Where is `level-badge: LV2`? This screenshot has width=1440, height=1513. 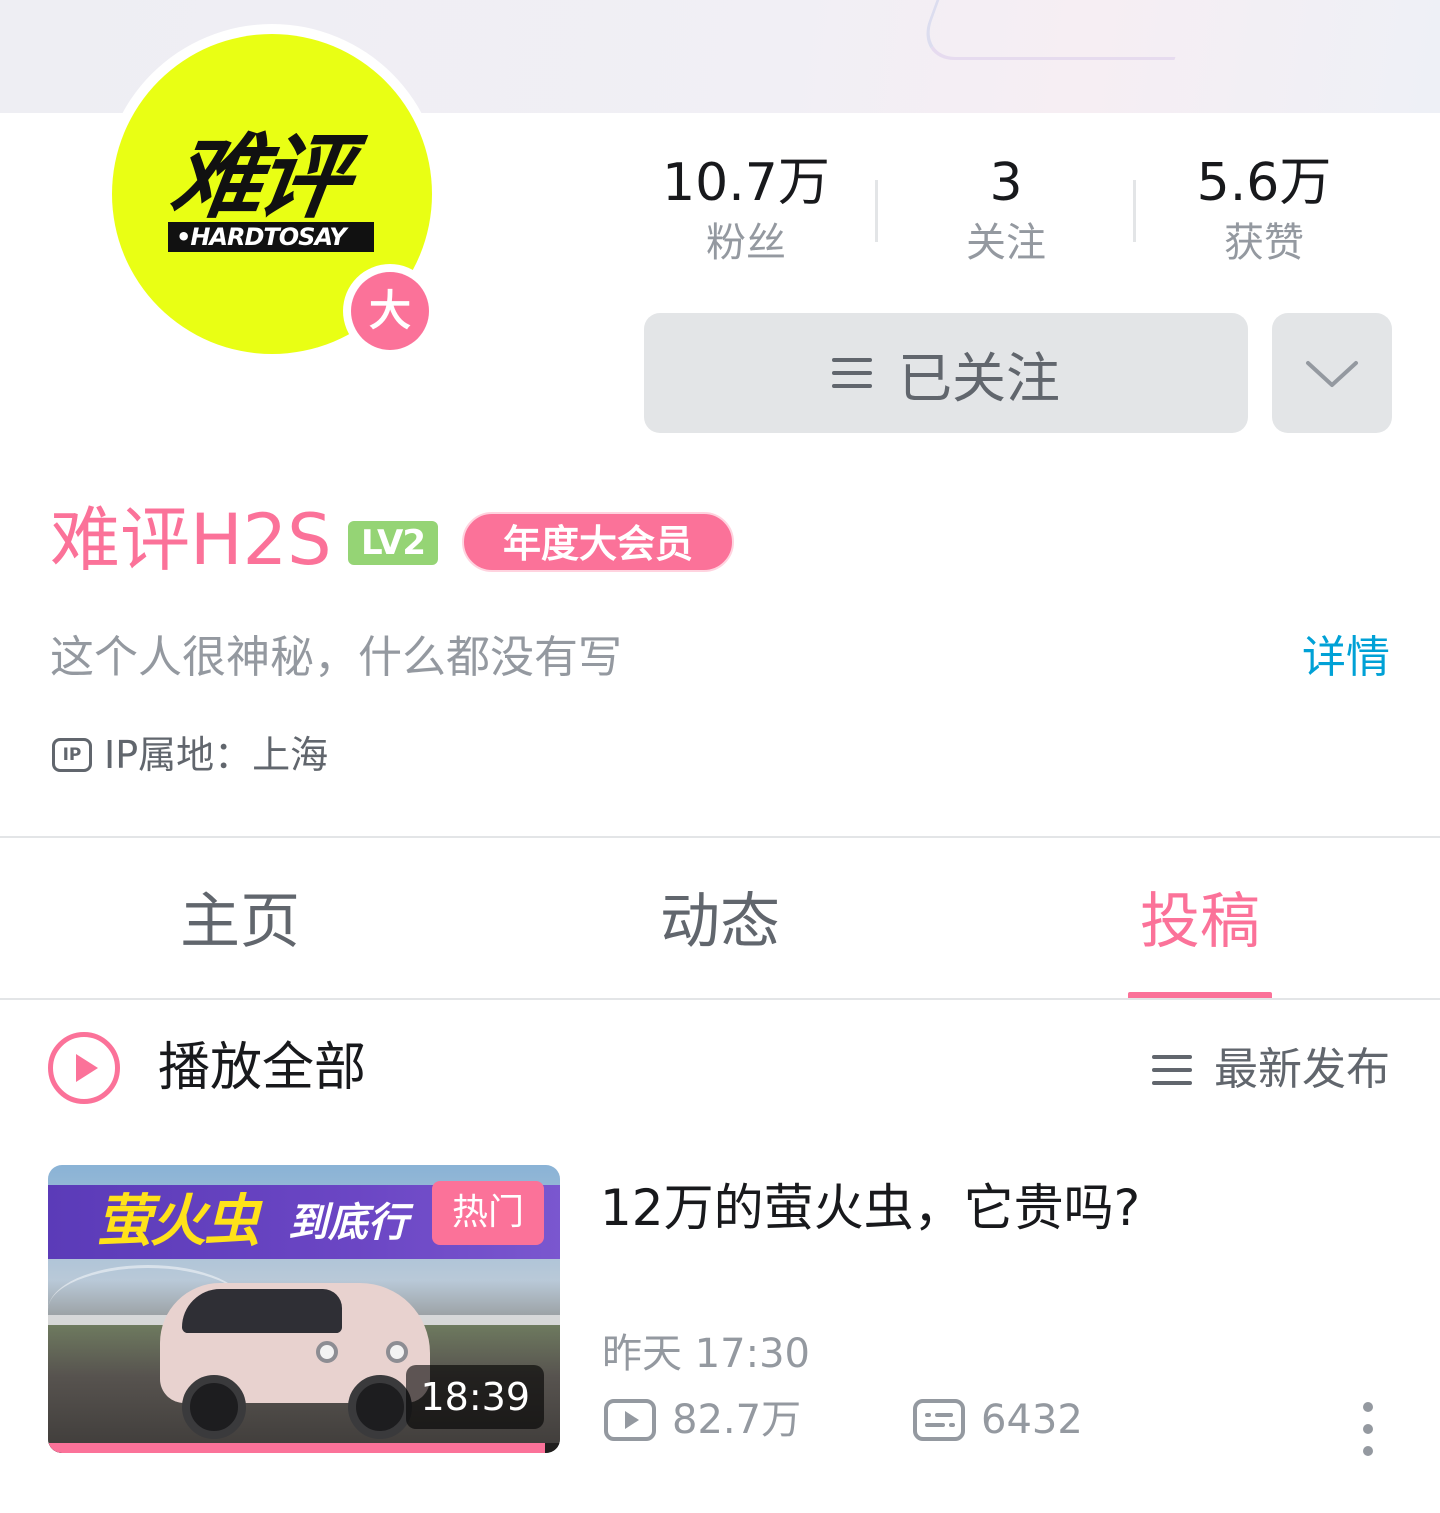
level-badge: LV2 is located at coordinates (393, 543).